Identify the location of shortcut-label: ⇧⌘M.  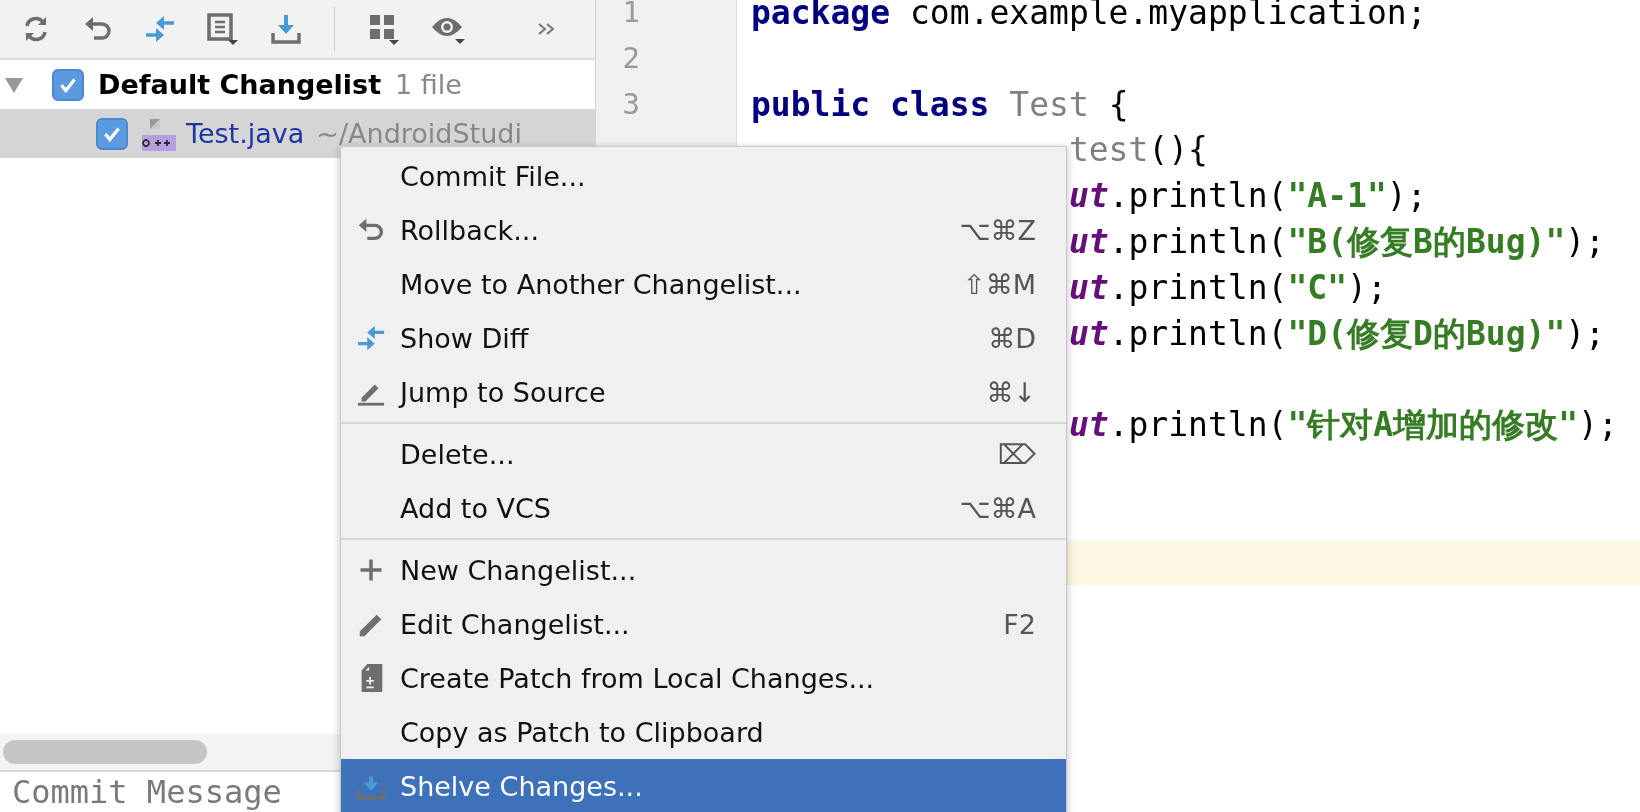
(999, 284).